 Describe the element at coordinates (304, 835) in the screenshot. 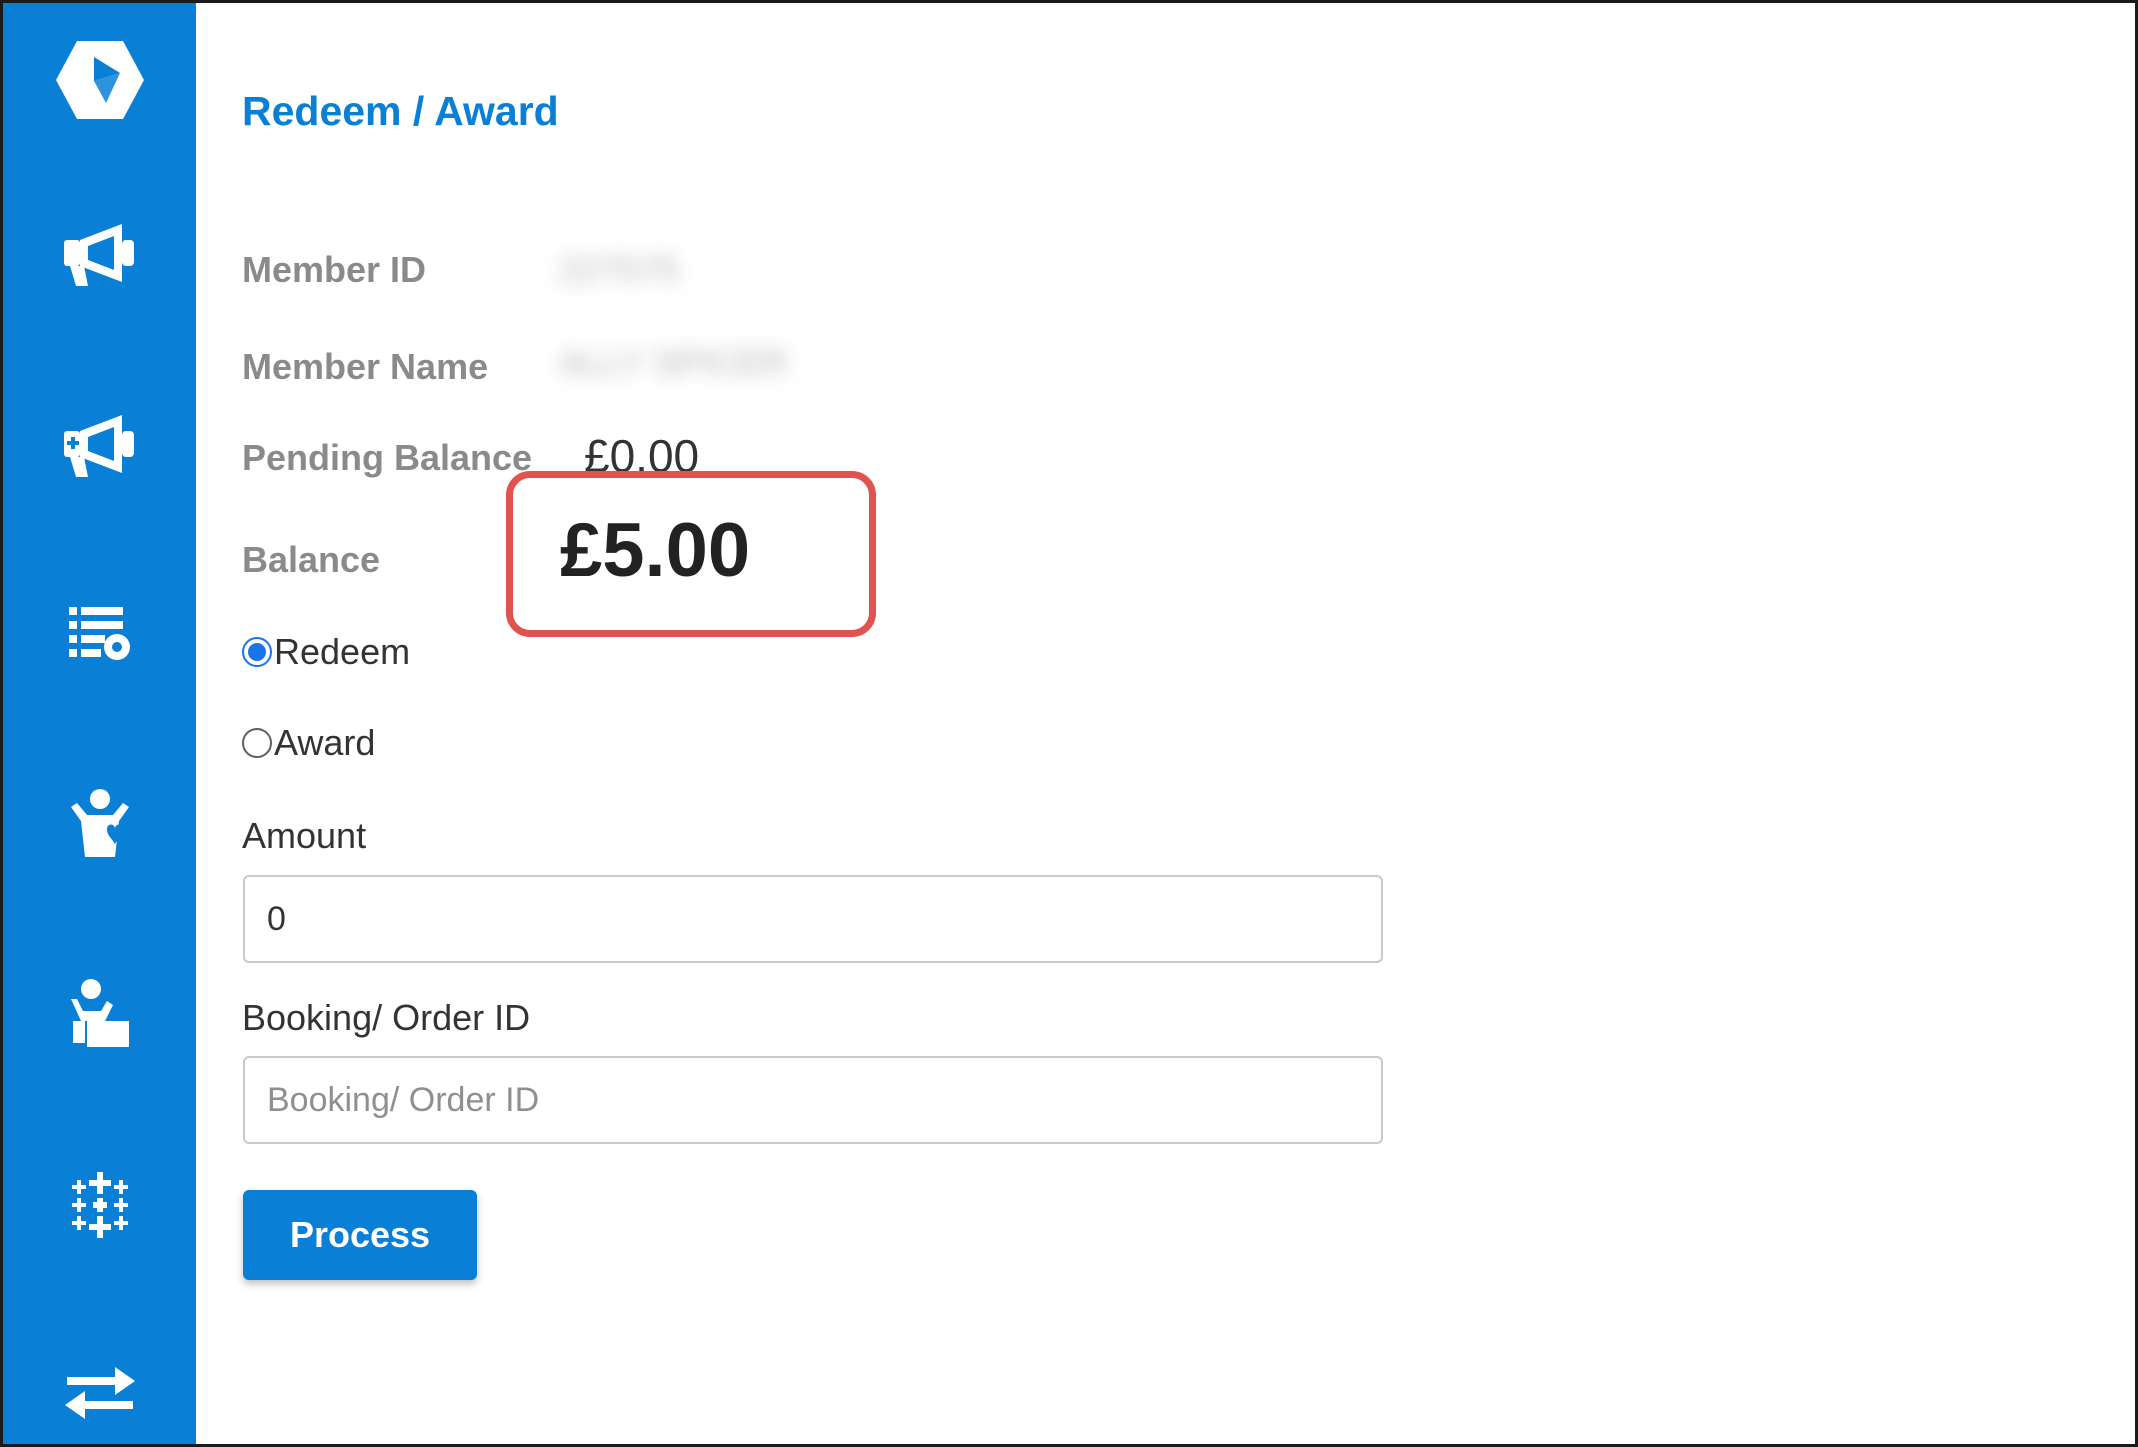

I see `amount-label: Amount` at that location.